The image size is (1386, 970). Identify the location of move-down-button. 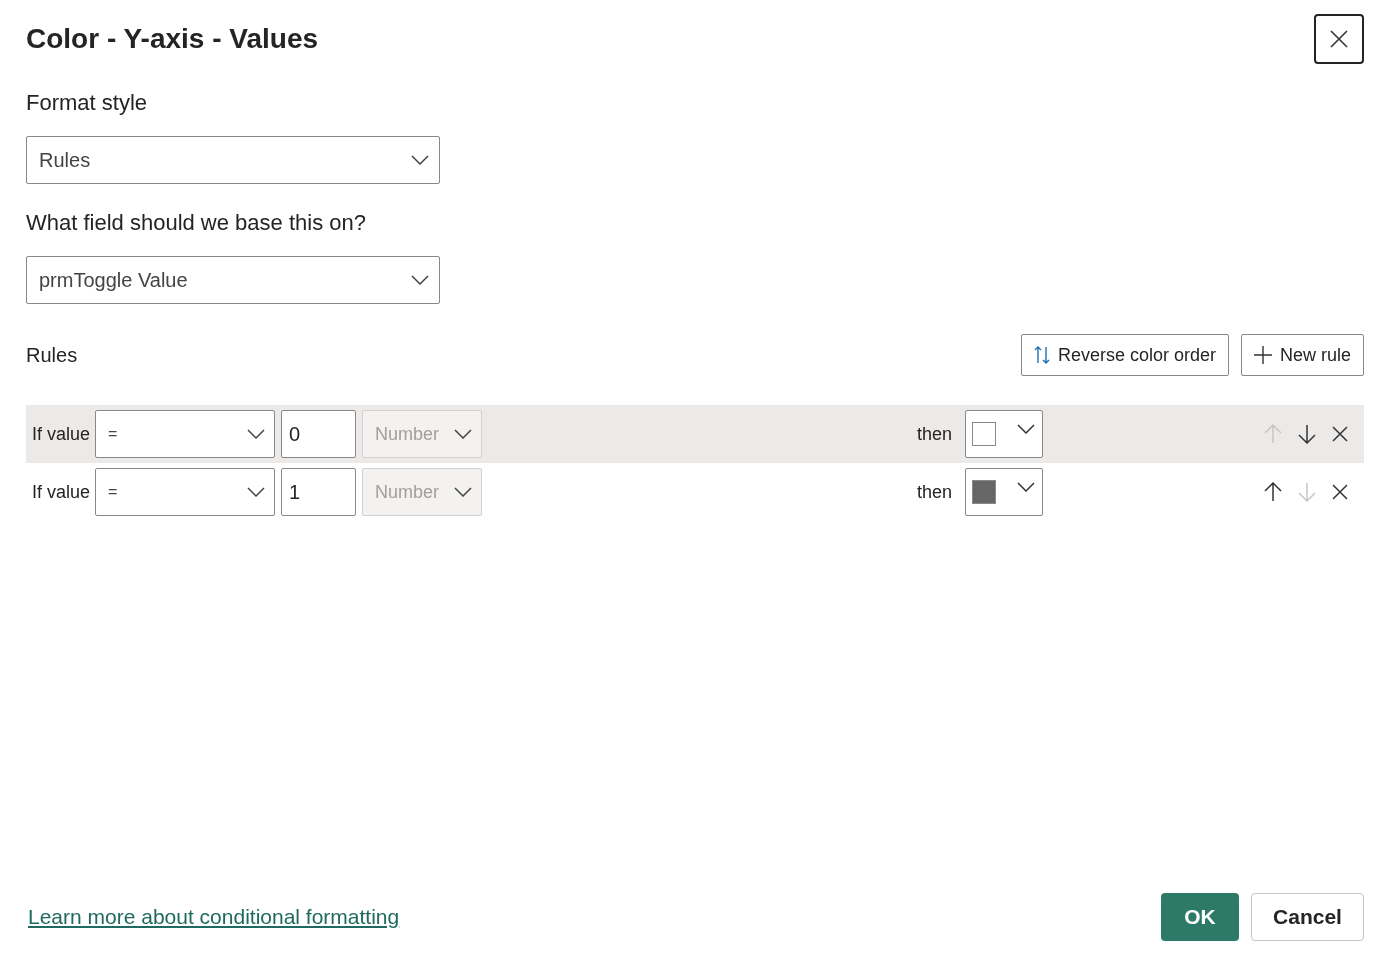
(1307, 434).